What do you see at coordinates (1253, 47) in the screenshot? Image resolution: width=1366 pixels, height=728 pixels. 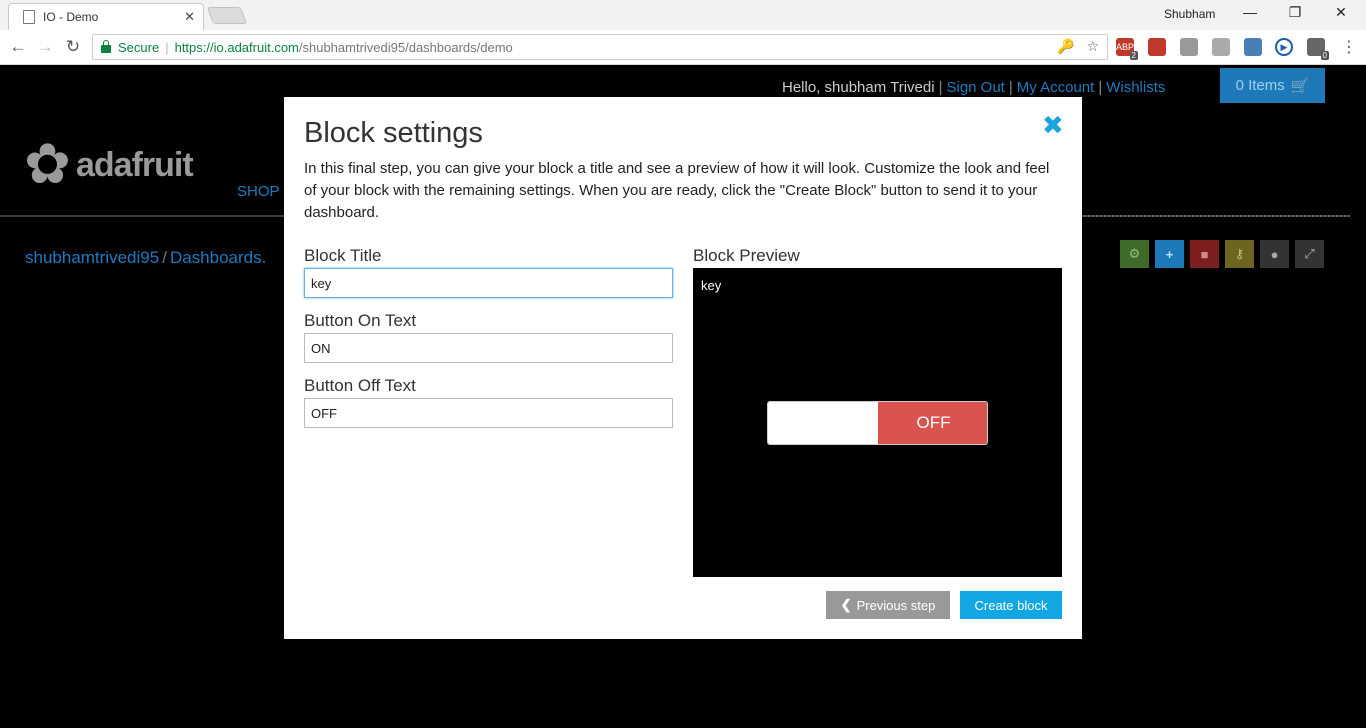 I see `screenshot-extension-icon` at bounding box center [1253, 47].